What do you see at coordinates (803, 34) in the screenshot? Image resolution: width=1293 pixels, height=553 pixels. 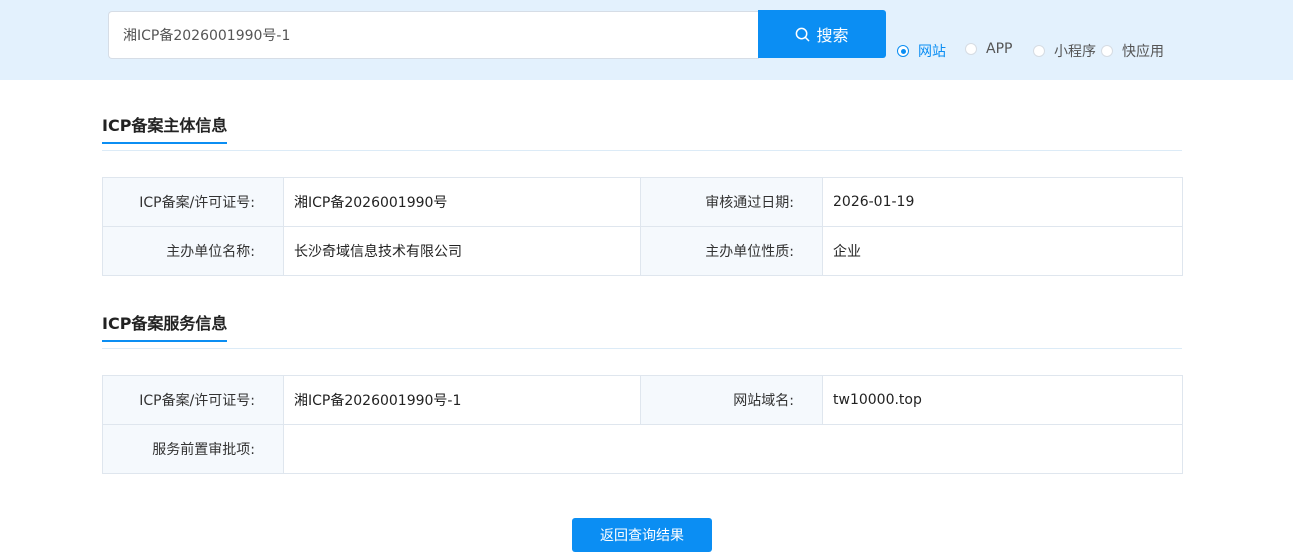 I see `search-icon` at bounding box center [803, 34].